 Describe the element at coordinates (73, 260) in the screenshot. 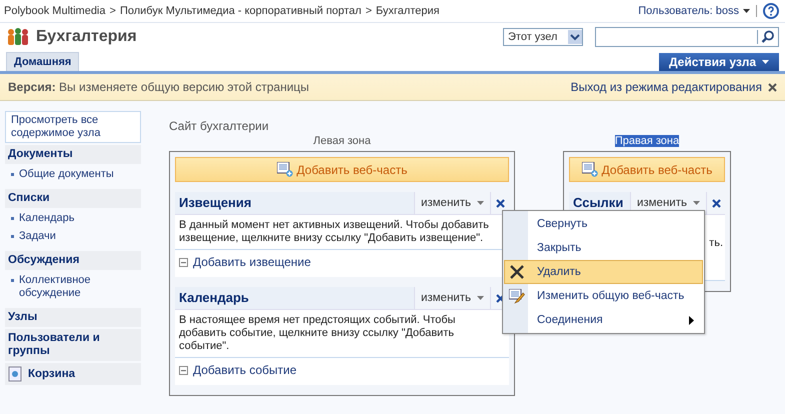

I see `sidebar-header: Обсуждения` at that location.